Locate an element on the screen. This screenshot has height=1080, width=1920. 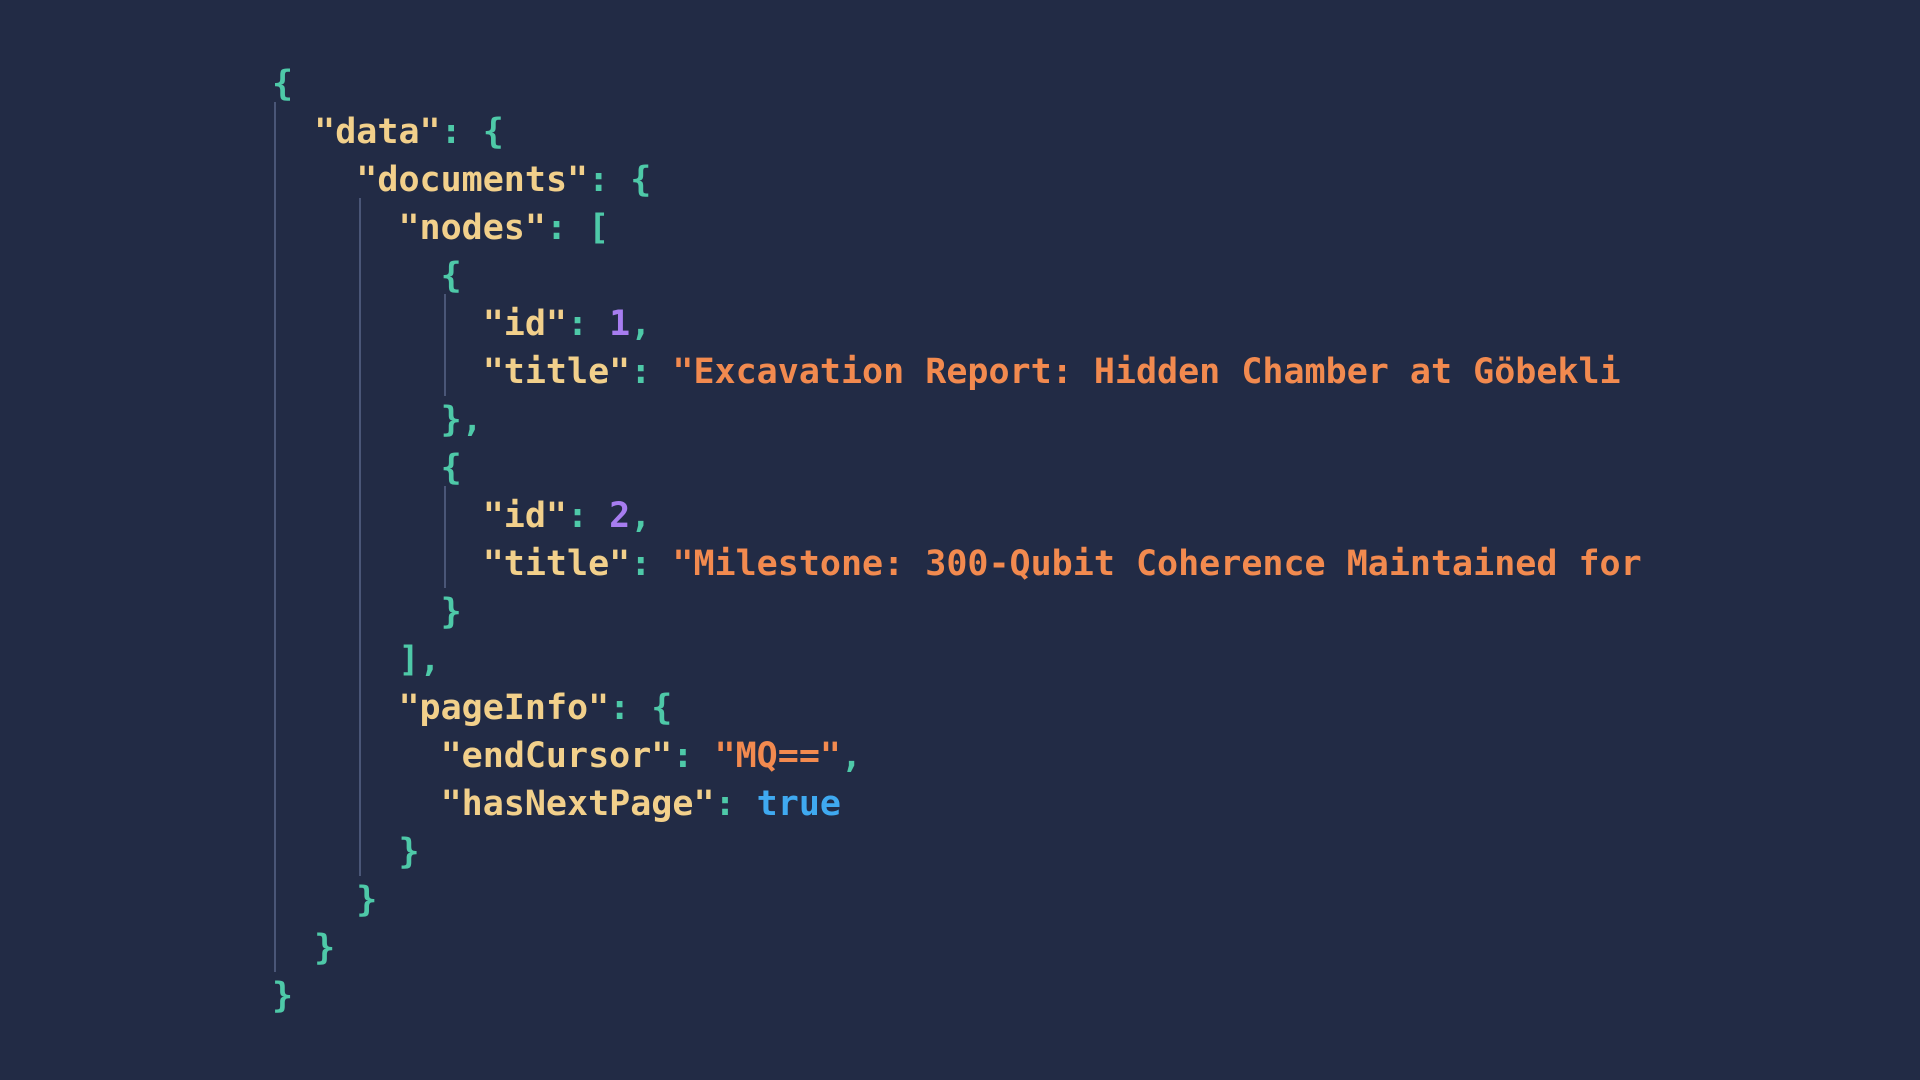
code-line: "nodes": [ is located at coordinates (440, 228).